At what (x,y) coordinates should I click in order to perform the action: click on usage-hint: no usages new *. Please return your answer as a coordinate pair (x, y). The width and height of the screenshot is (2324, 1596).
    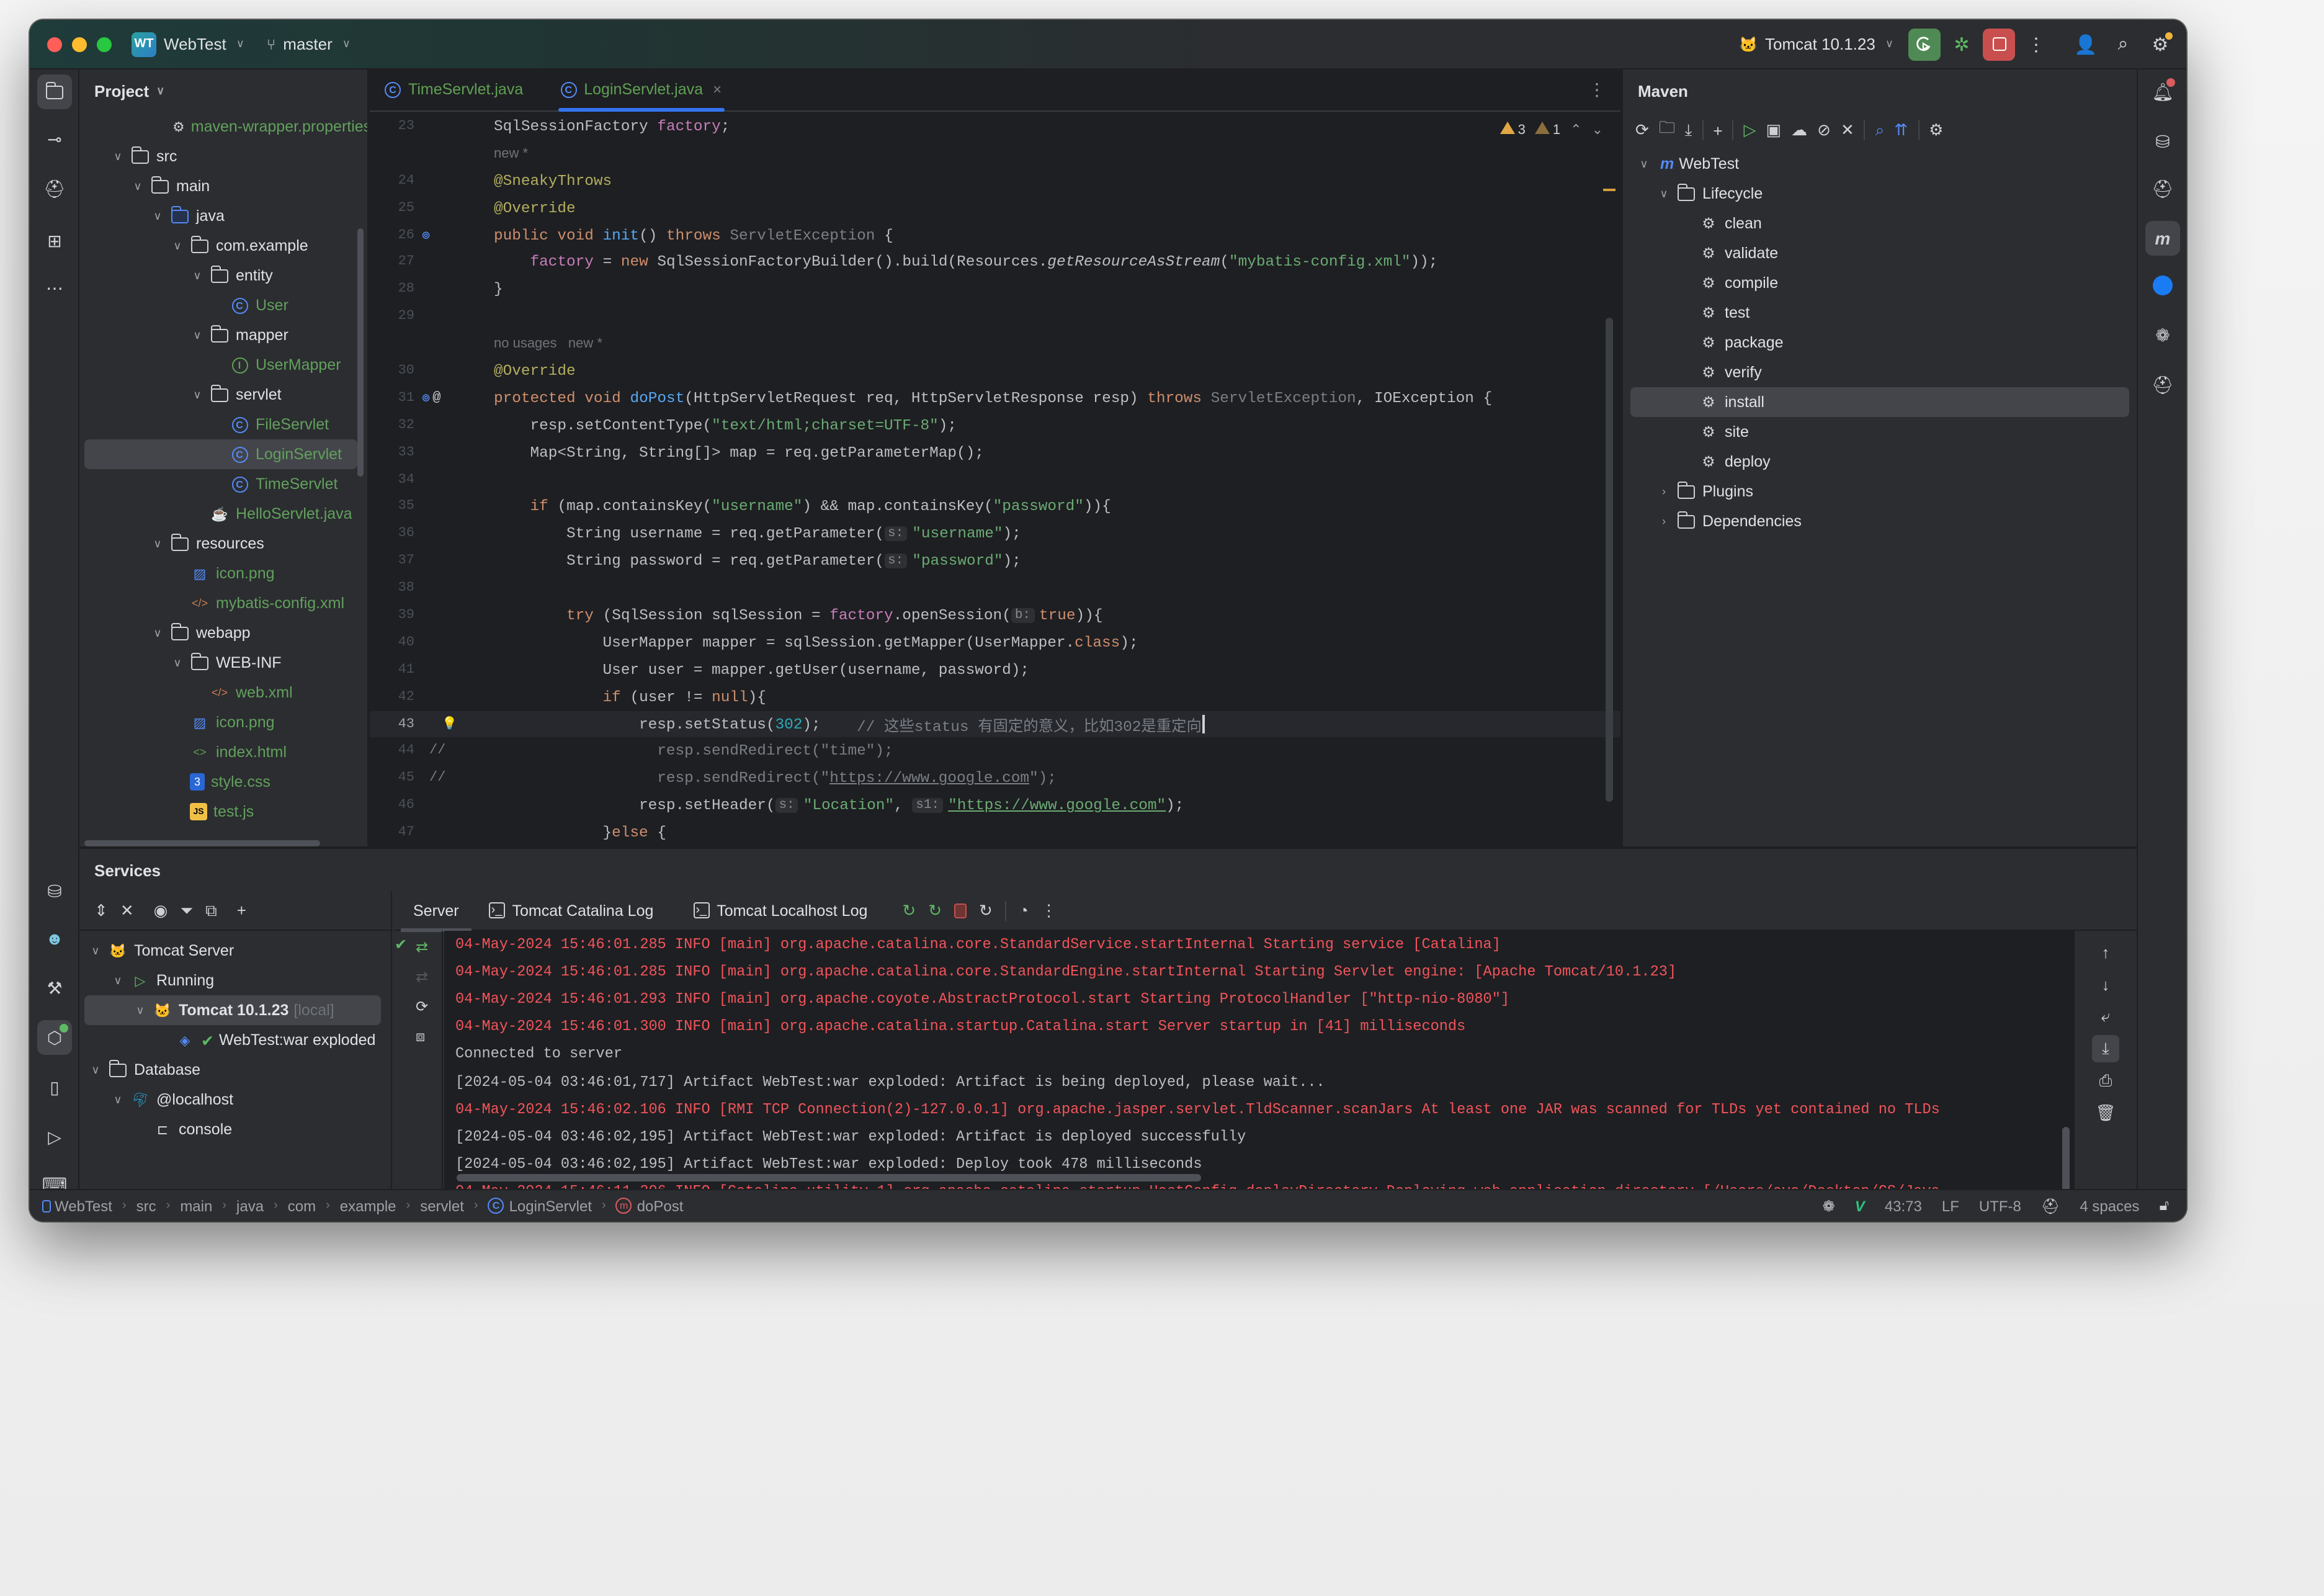
    Looking at the image, I should click on (548, 343).